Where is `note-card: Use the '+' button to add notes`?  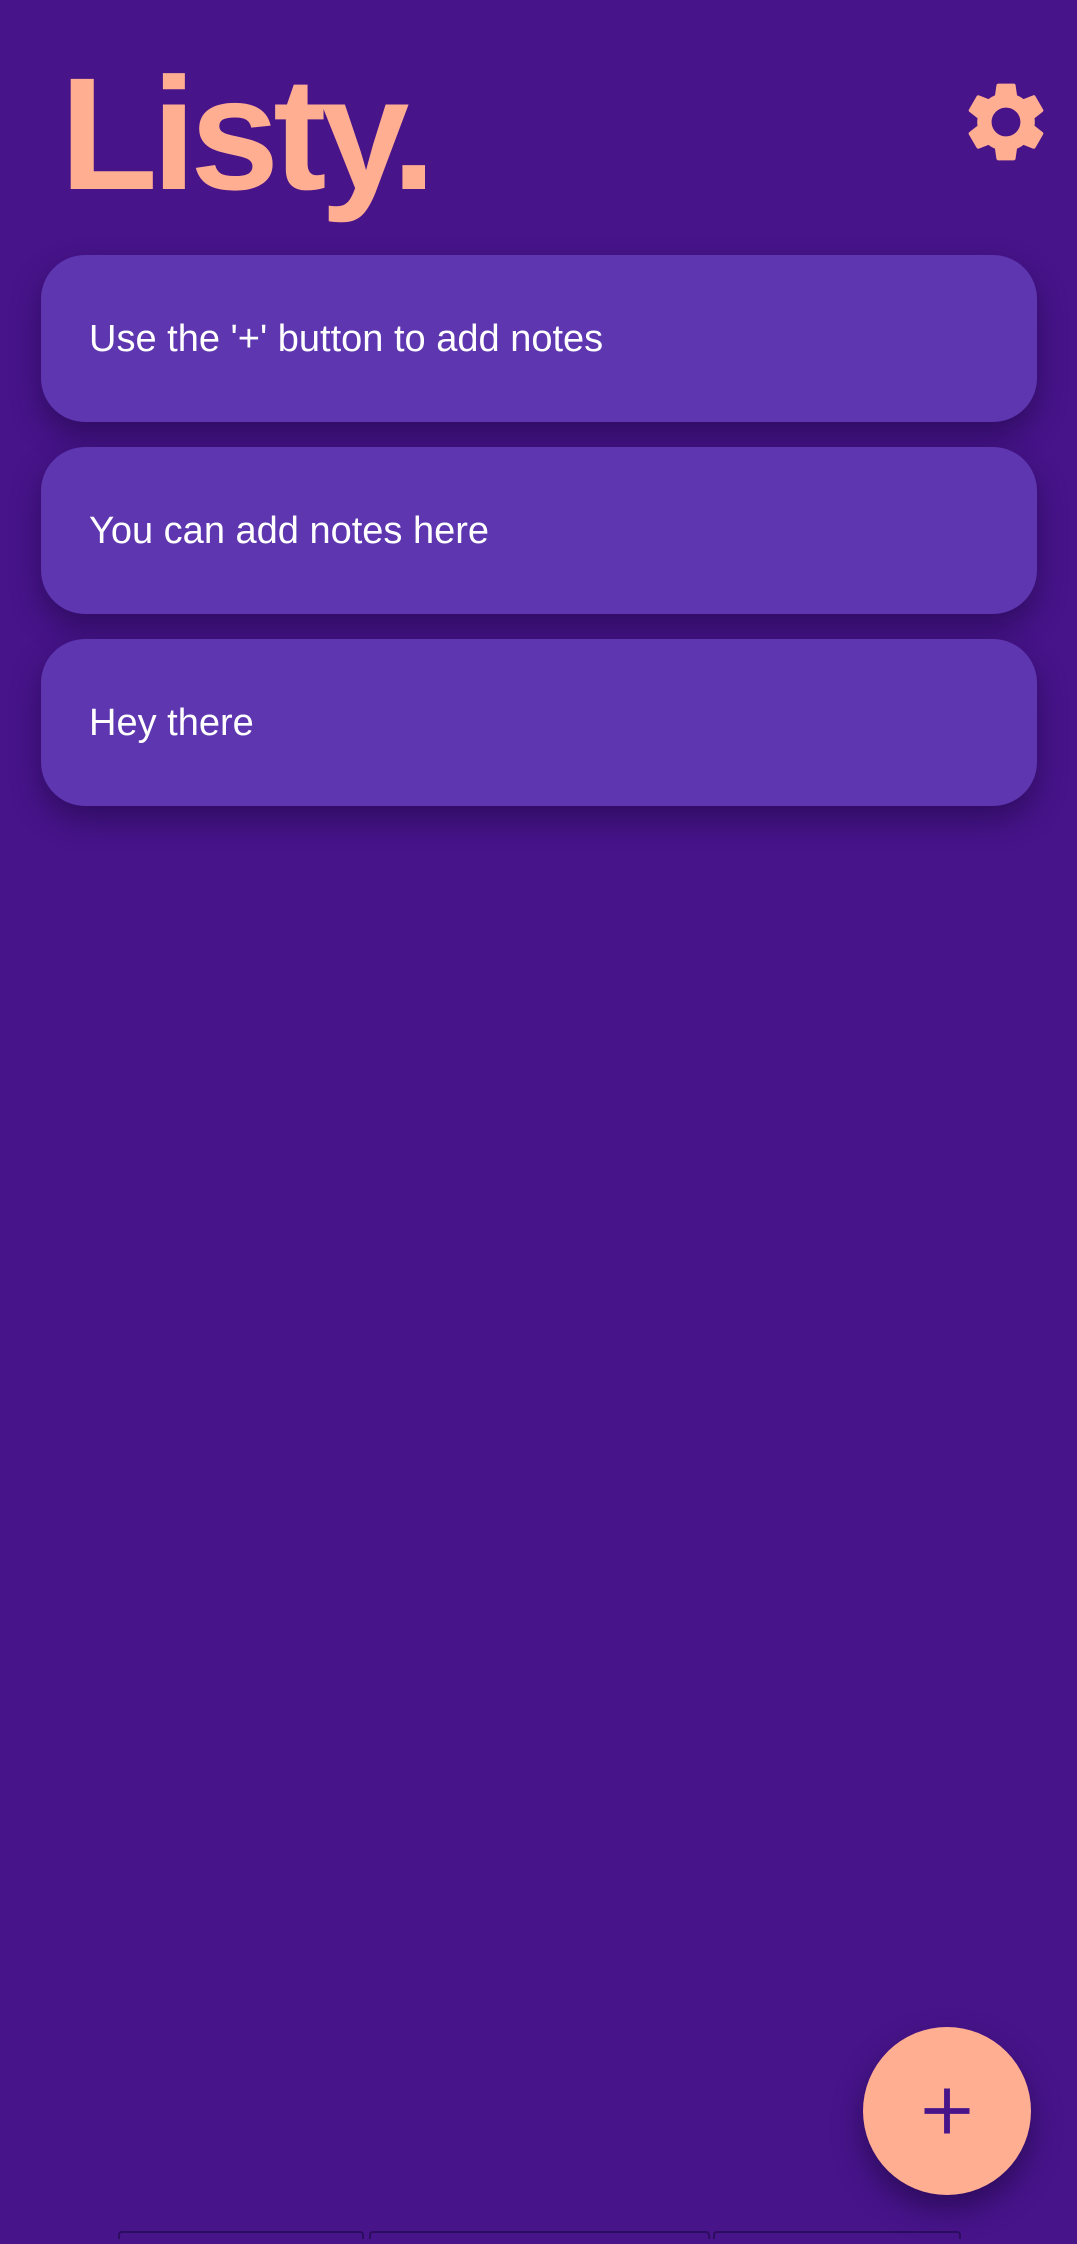 note-card: Use the '+' button to add notes is located at coordinates (539, 338).